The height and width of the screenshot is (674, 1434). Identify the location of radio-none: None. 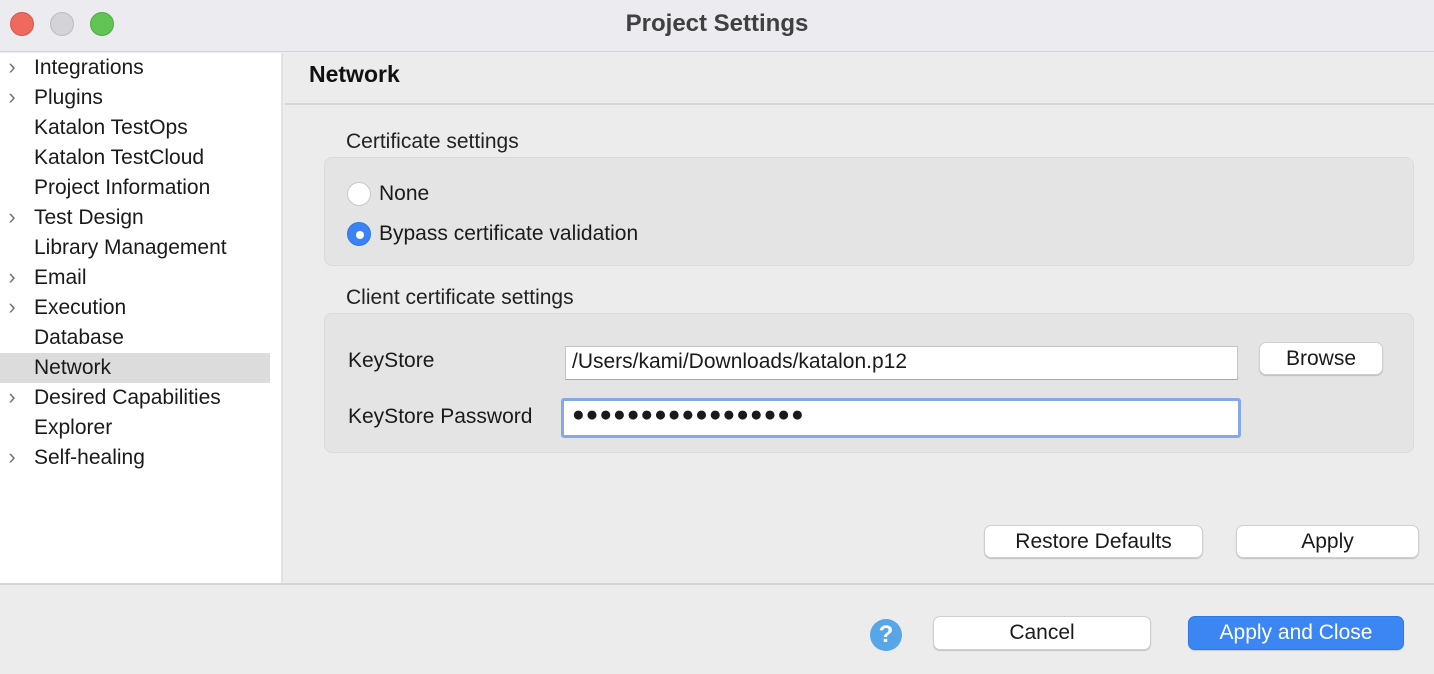
(388, 194).